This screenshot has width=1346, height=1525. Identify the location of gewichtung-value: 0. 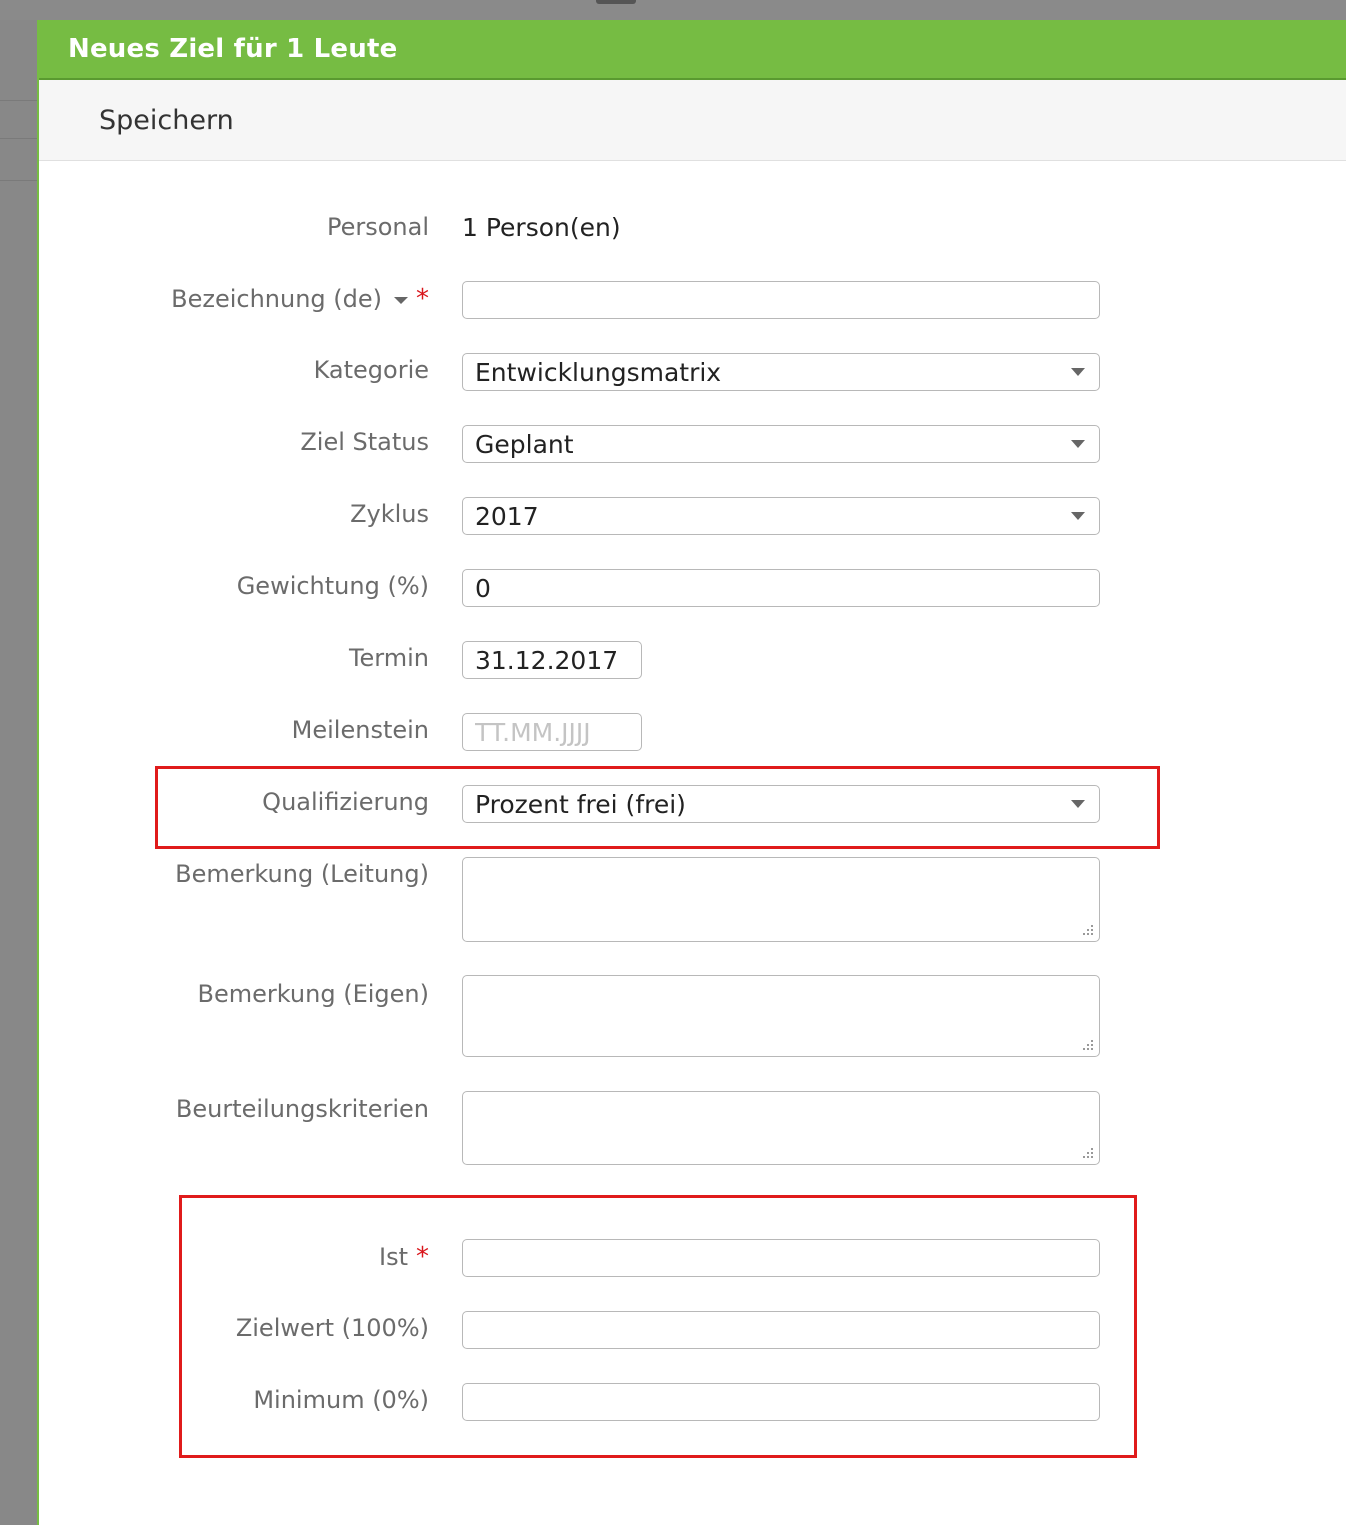
(483, 588).